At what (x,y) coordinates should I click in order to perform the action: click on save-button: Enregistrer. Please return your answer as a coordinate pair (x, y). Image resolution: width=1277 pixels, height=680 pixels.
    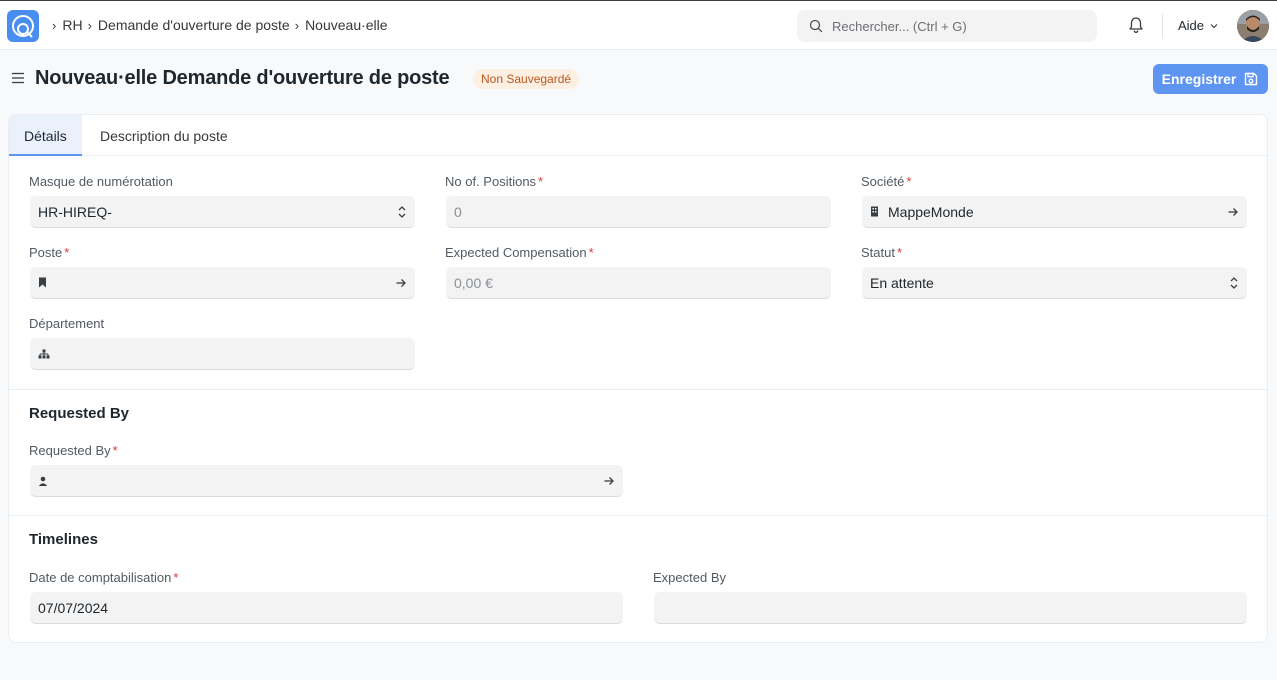
    Looking at the image, I should click on (1210, 79).